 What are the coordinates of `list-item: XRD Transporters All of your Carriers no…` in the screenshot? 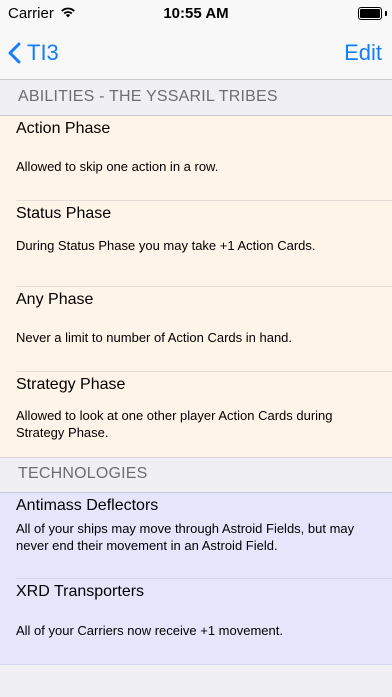 It's located at (196, 621).